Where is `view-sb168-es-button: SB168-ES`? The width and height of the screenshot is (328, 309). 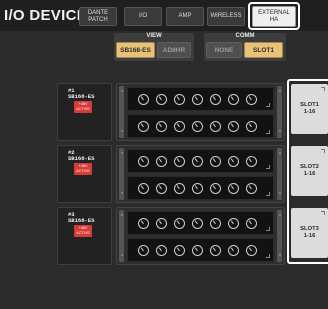 view-sb168-es-button: SB168-ES is located at coordinates (135, 50).